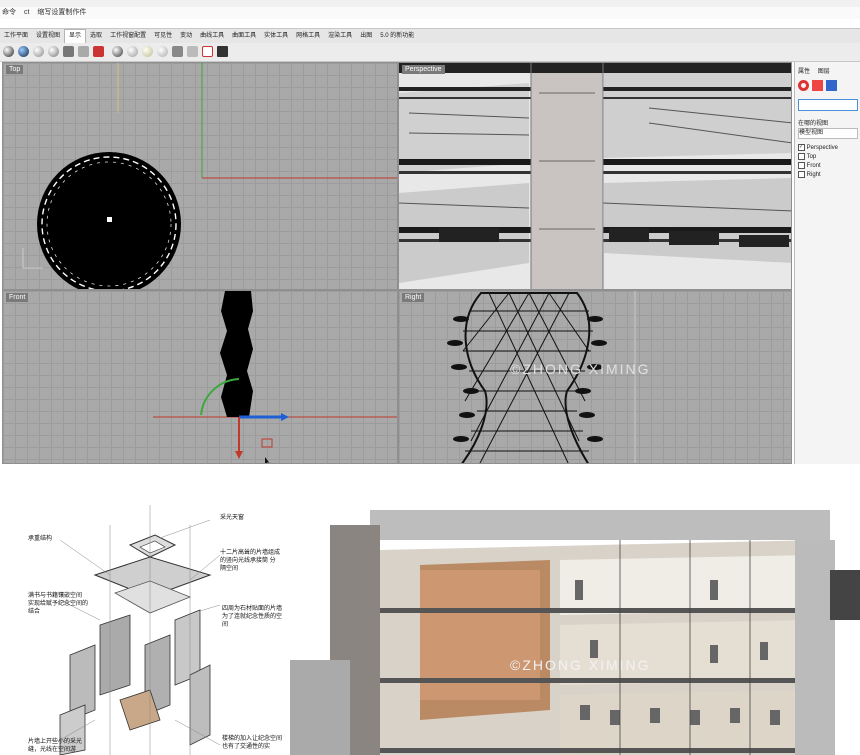  Describe the element at coordinates (147, 51) in the screenshot. I see `light-sphere-icon` at that location.